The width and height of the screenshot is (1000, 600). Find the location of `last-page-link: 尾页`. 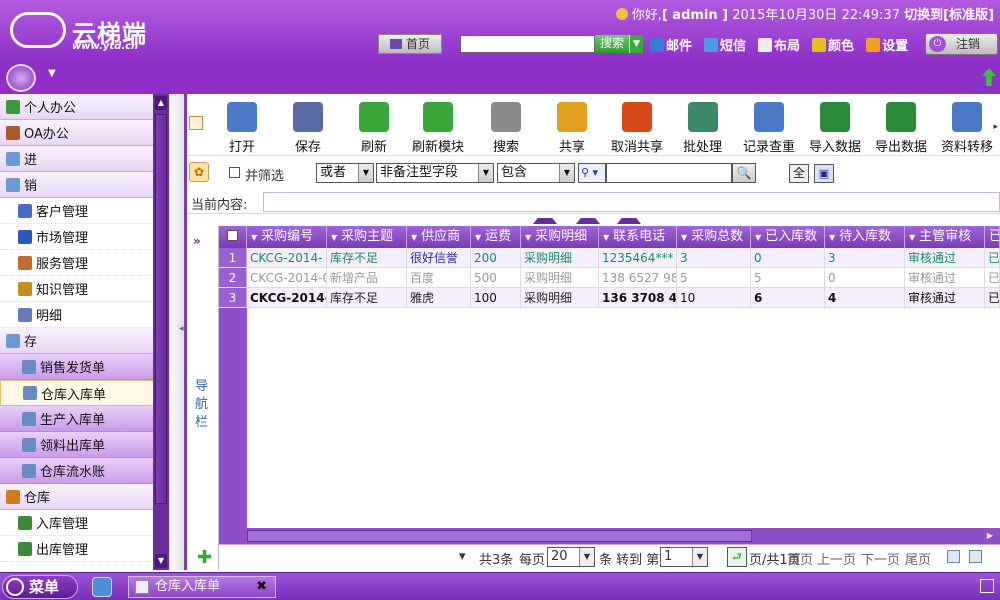

last-page-link: 尾页 is located at coordinates (918, 558).